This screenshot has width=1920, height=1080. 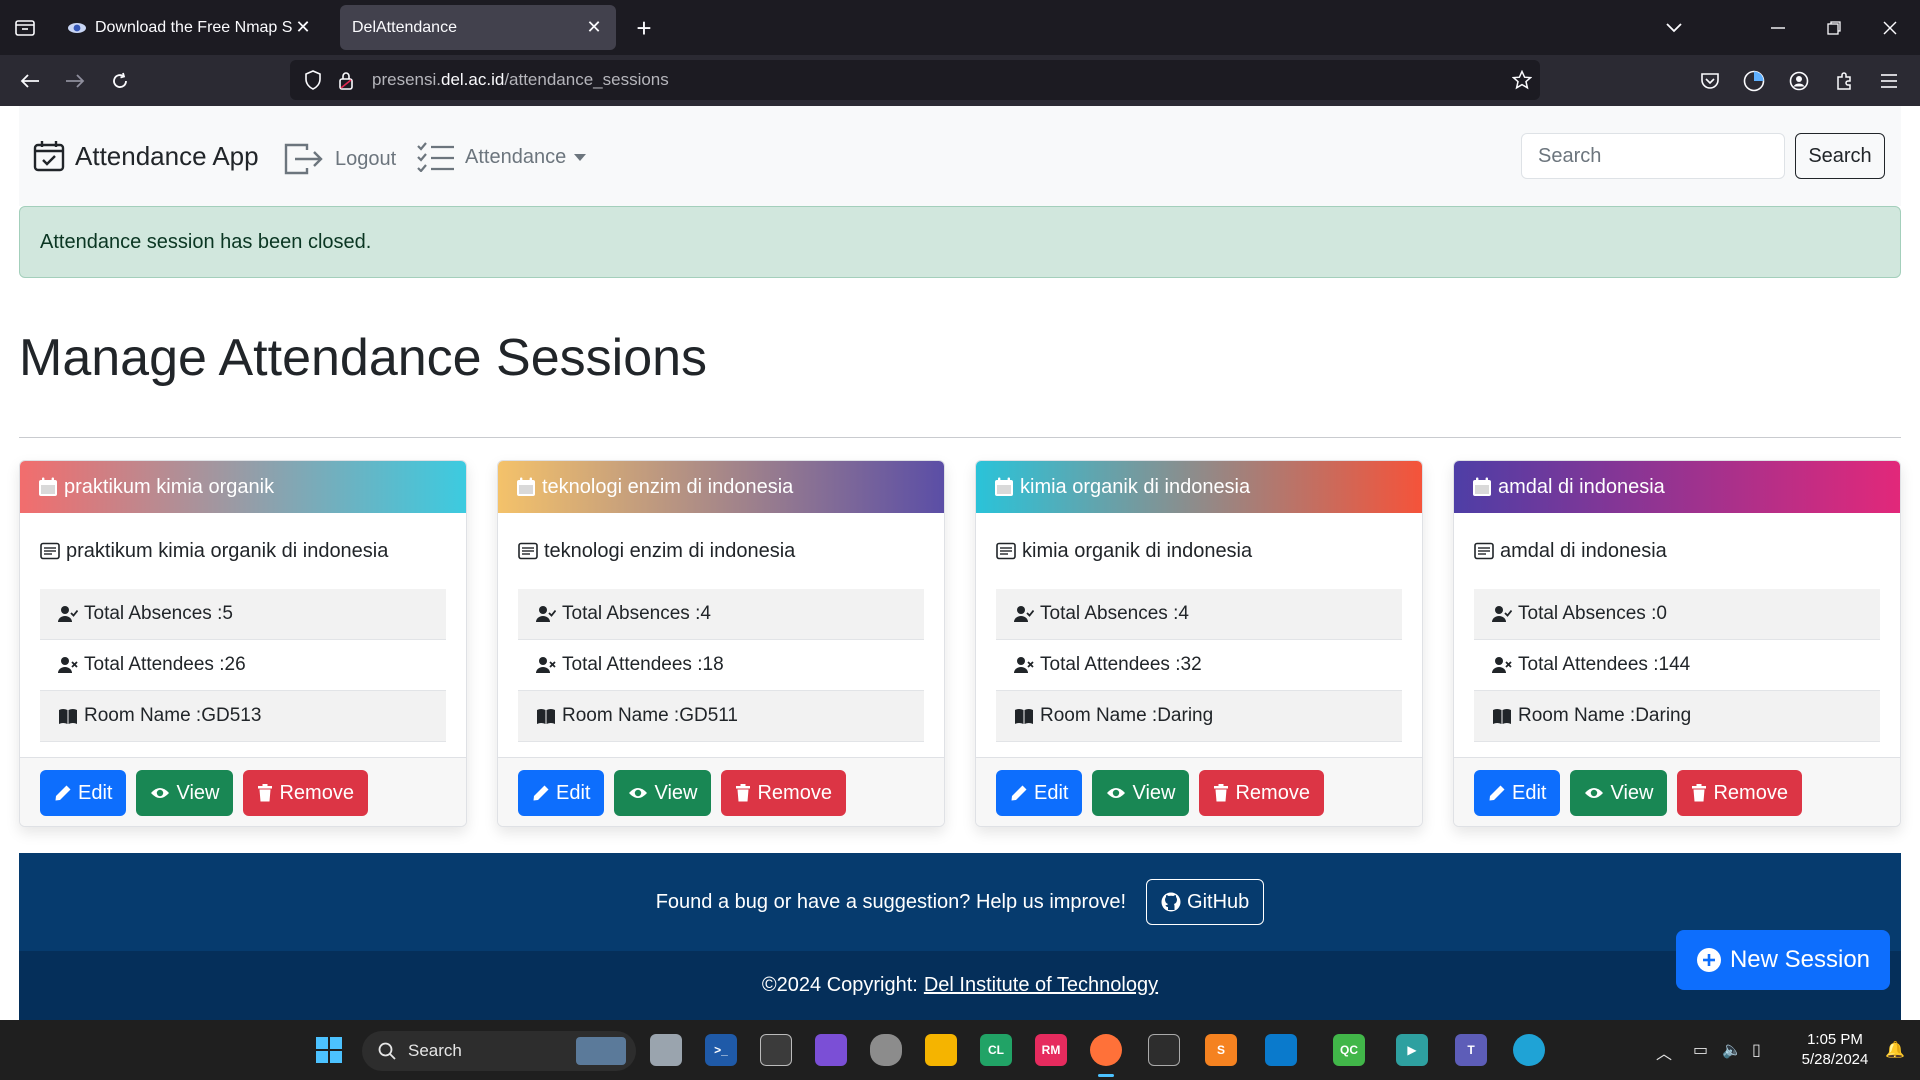 What do you see at coordinates (776, 1050) in the screenshot?
I see `terminal-icon` at bounding box center [776, 1050].